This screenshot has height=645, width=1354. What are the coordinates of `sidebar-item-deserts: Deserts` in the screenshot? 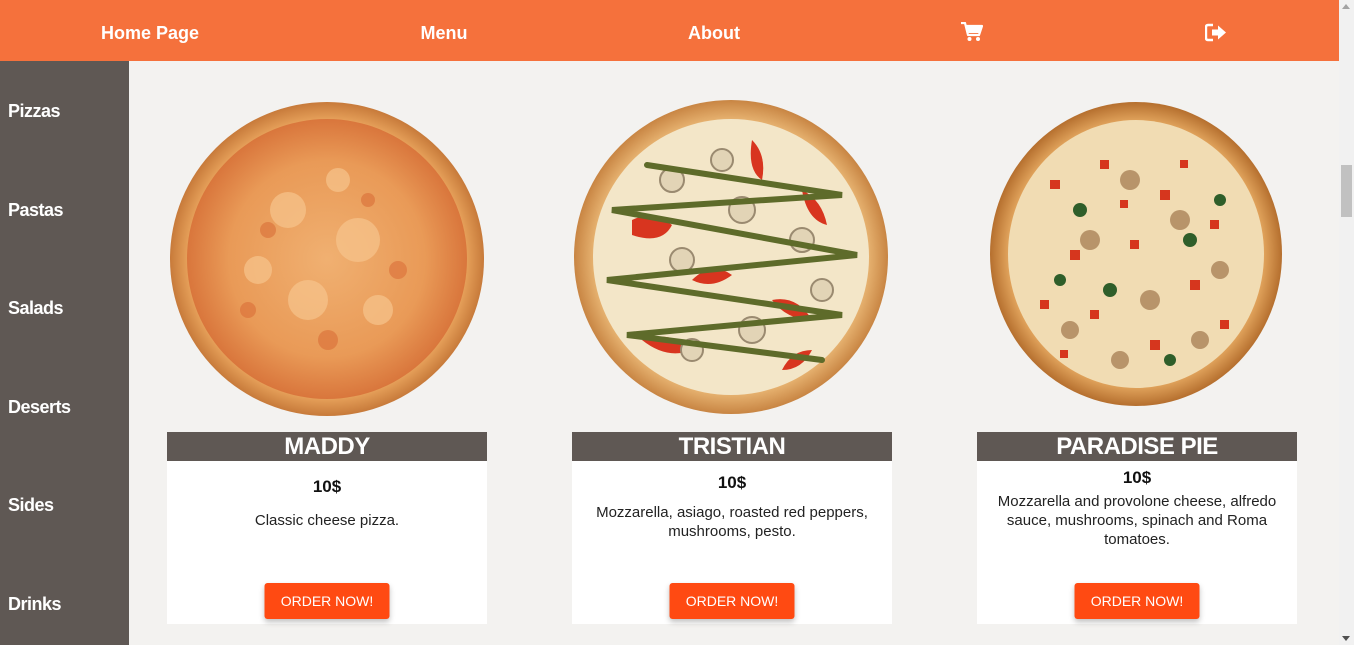 It's located at (39, 407).